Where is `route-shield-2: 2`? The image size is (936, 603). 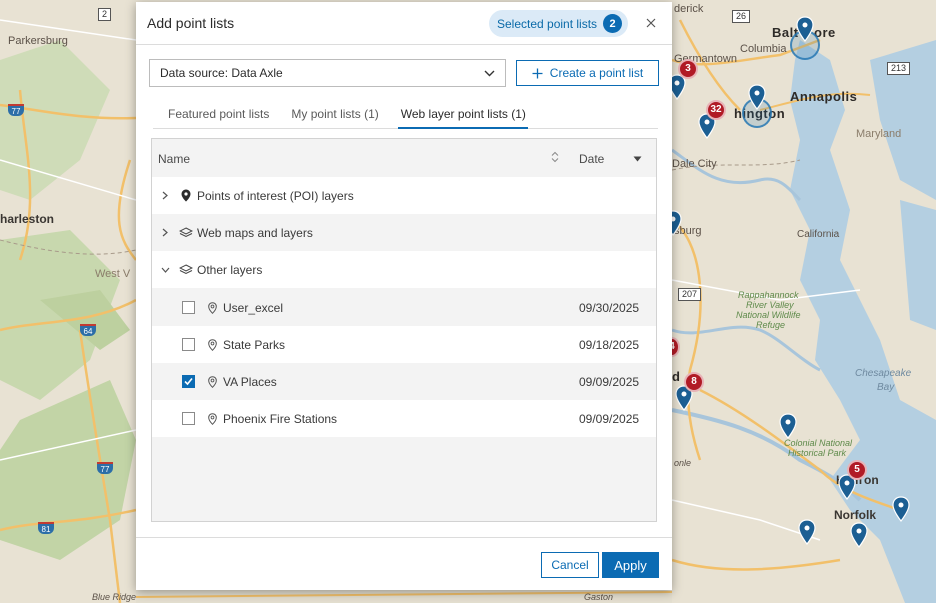 route-shield-2: 2 is located at coordinates (105, 14).